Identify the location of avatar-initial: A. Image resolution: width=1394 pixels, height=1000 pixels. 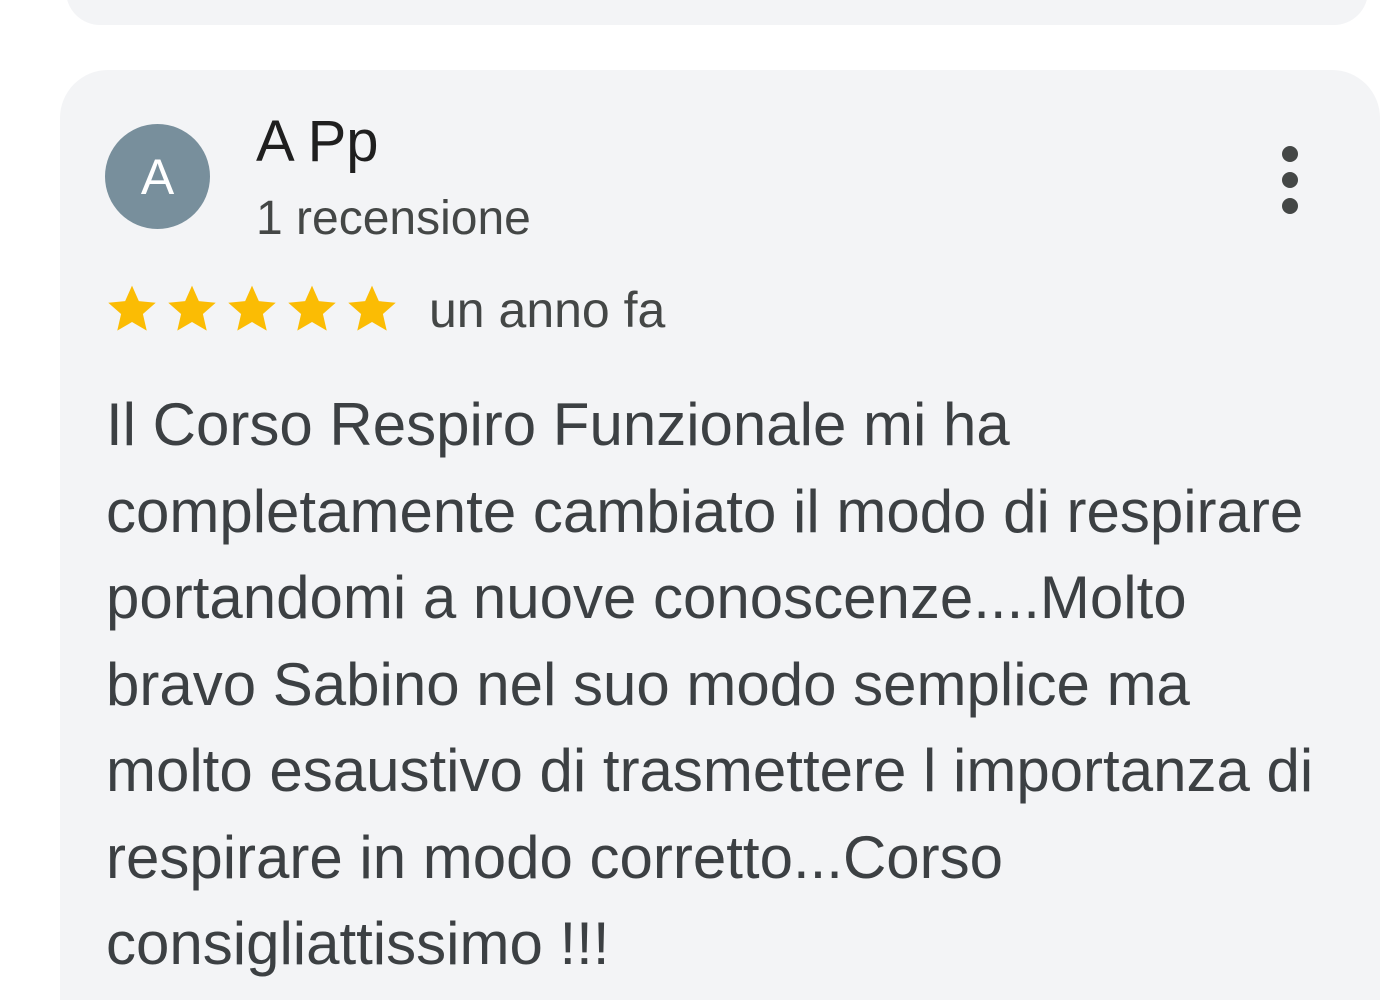
(157, 176).